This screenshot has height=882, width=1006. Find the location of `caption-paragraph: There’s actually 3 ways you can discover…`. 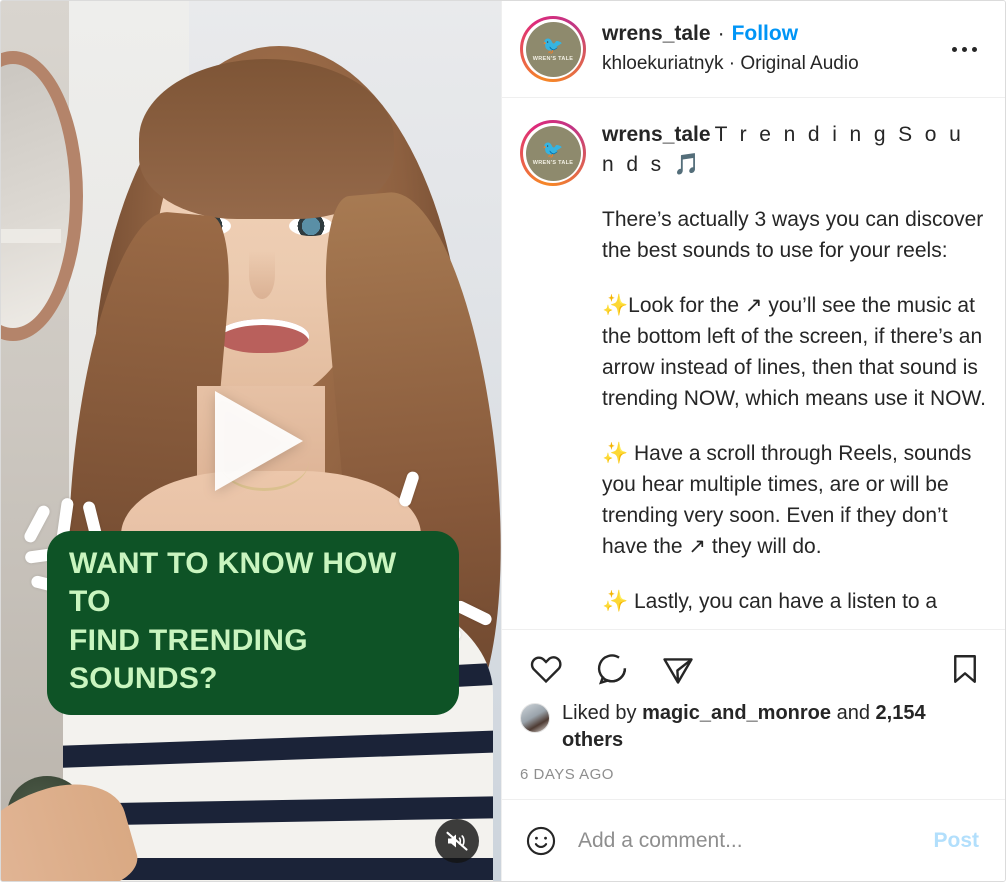

caption-paragraph: There’s actually 3 ways you can discover… is located at coordinates (793, 235).